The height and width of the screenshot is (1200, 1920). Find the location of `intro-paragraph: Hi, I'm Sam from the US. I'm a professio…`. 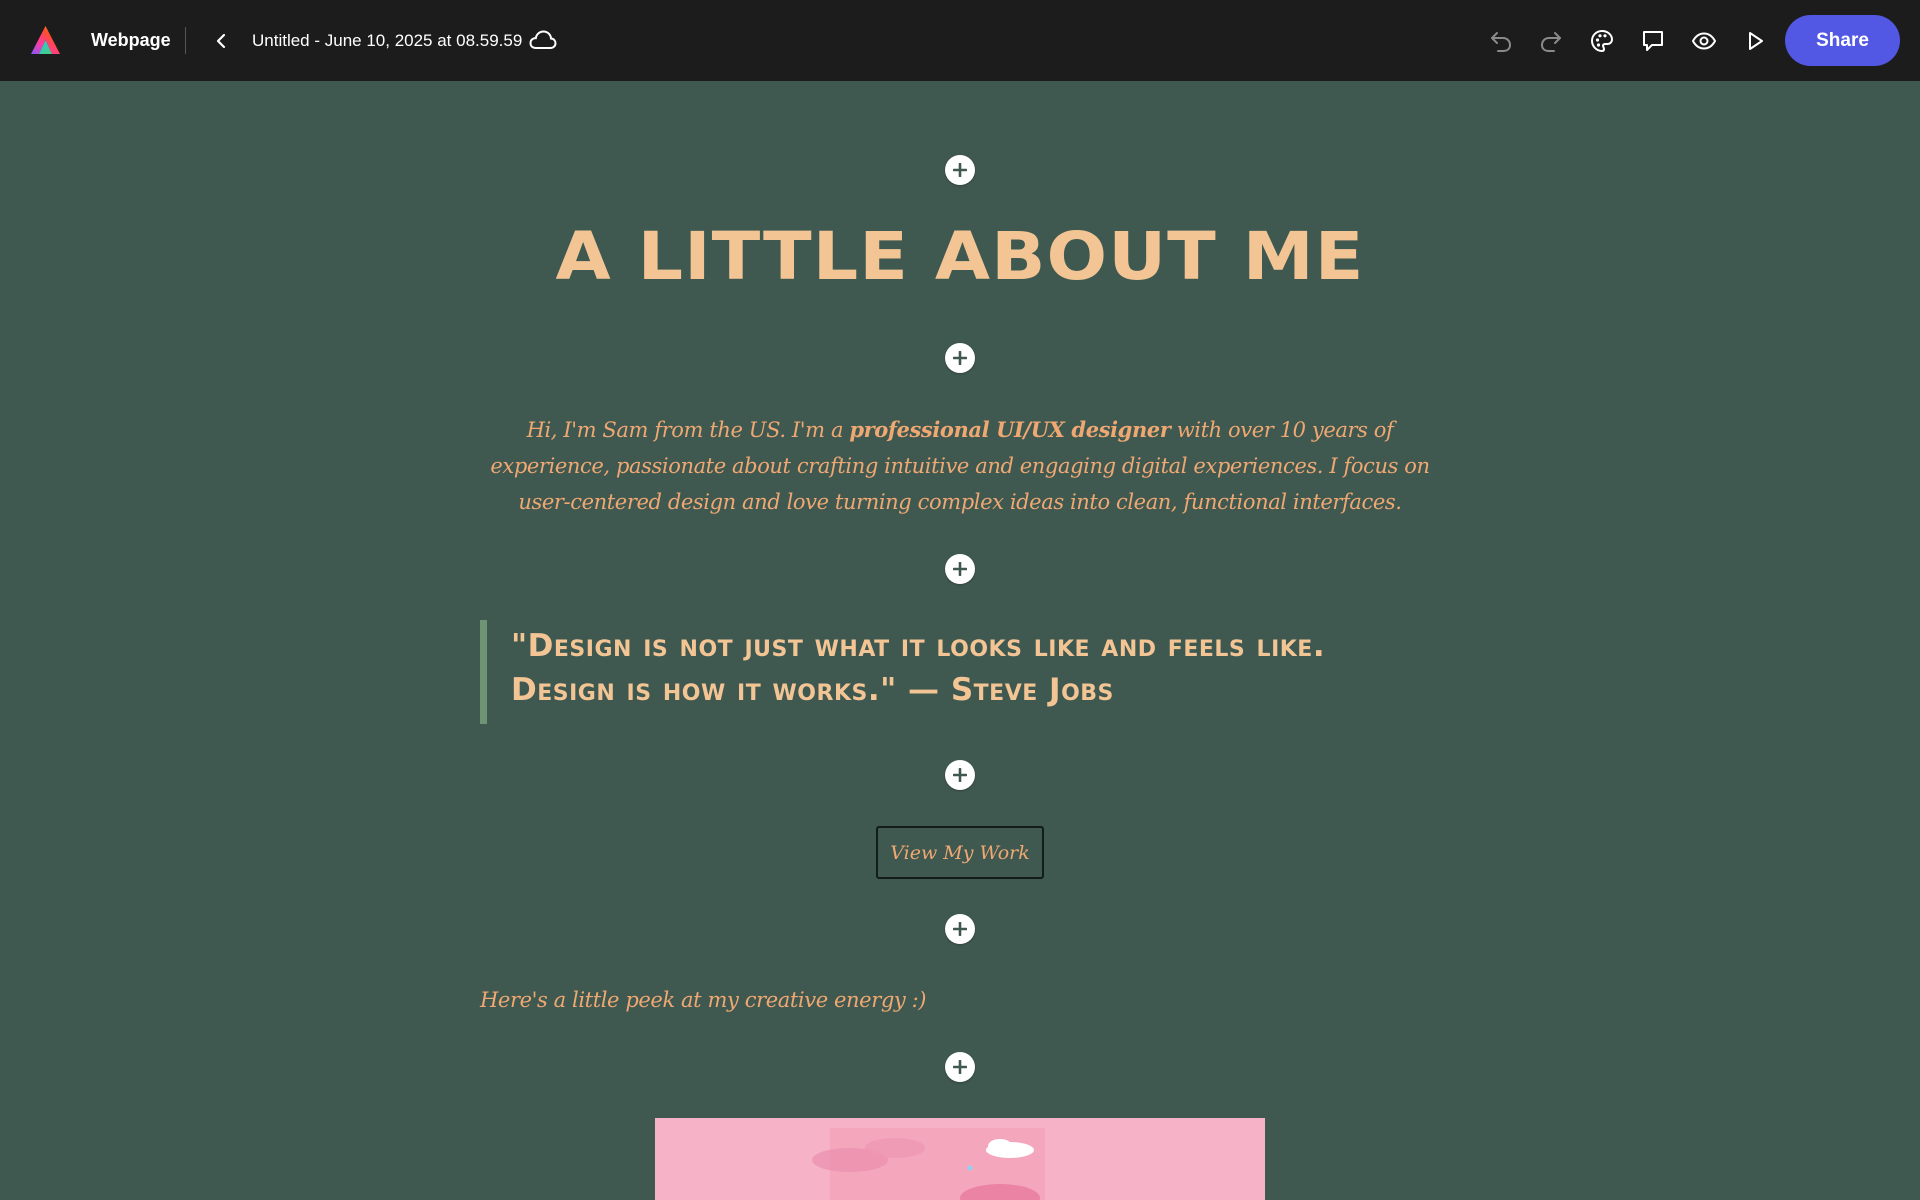

intro-paragraph: Hi, I'm Sam from the US. I'm a professio… is located at coordinates (960, 466).